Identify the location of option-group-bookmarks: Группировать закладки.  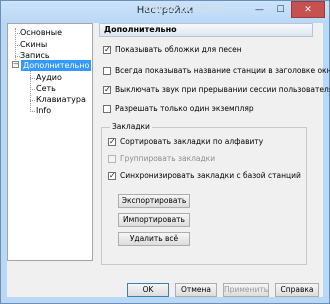
(161, 158).